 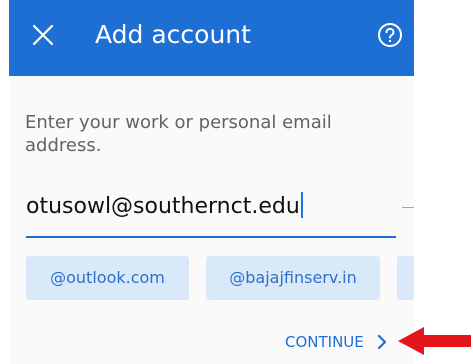 What do you see at coordinates (434, 341) in the screenshot?
I see `red-arrow-icon` at bounding box center [434, 341].